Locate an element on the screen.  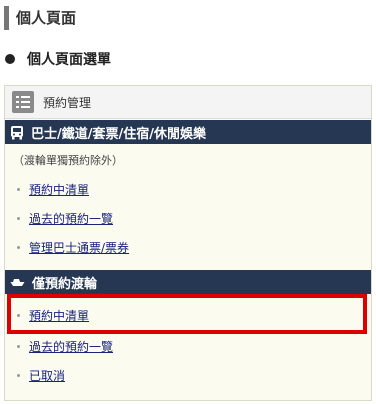
menu-header-label: 預約管理 is located at coordinates (67, 102).